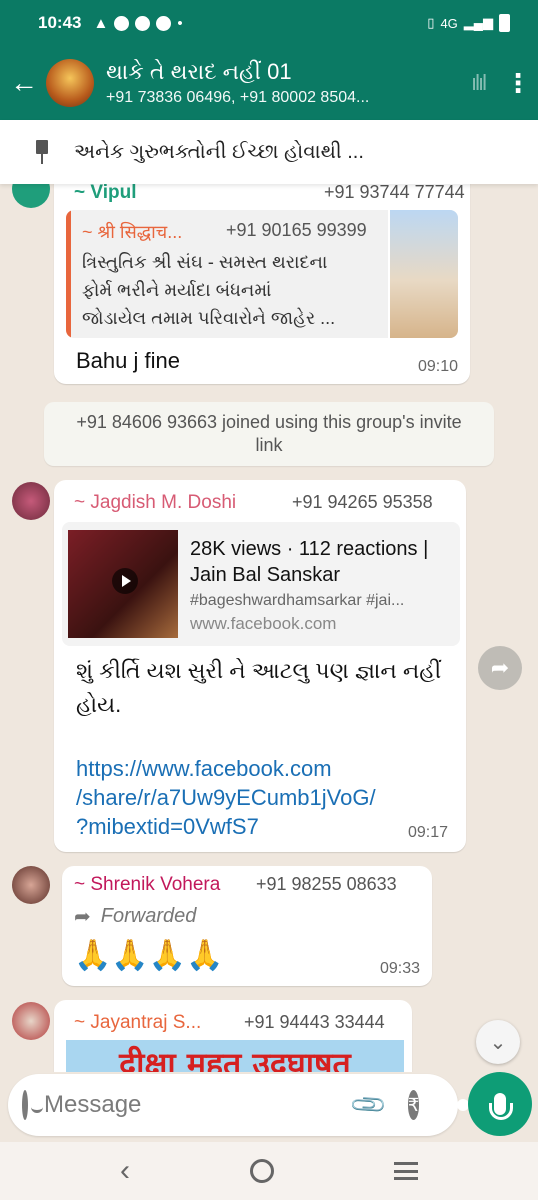 The width and height of the screenshot is (538, 1200). I want to click on nav-home-icon, so click(262, 1171).